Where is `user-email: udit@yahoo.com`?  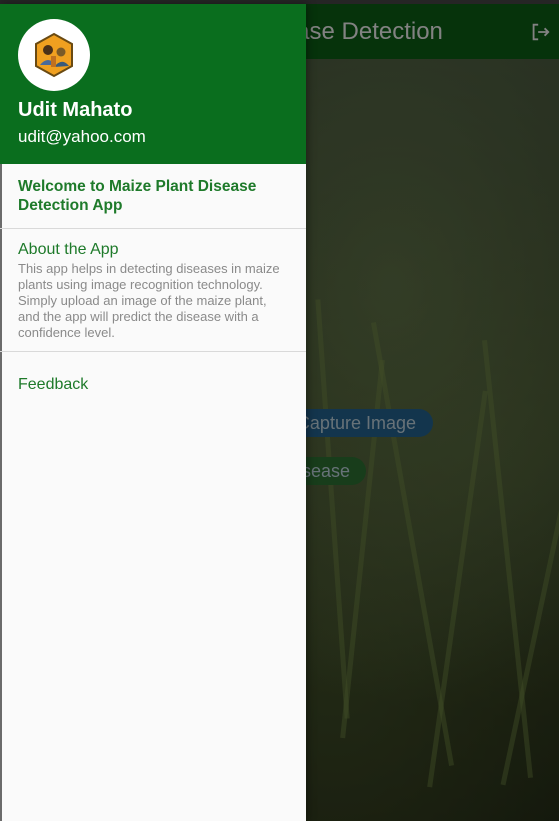 user-email: udit@yahoo.com is located at coordinates (82, 136).